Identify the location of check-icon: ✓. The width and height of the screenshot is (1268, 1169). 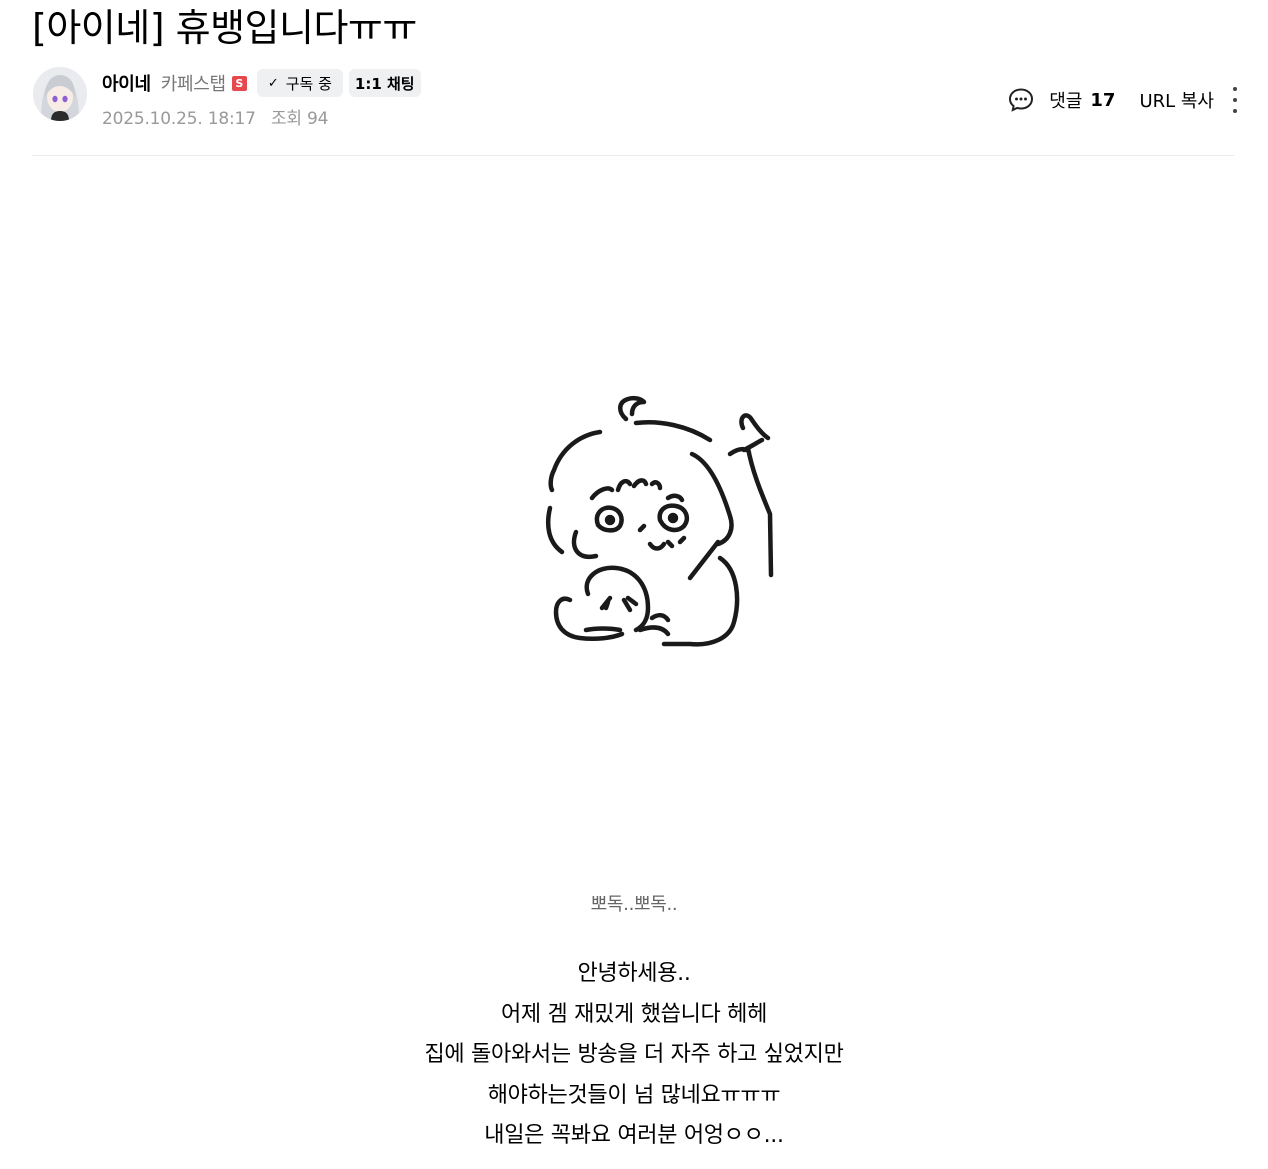
(273, 83).